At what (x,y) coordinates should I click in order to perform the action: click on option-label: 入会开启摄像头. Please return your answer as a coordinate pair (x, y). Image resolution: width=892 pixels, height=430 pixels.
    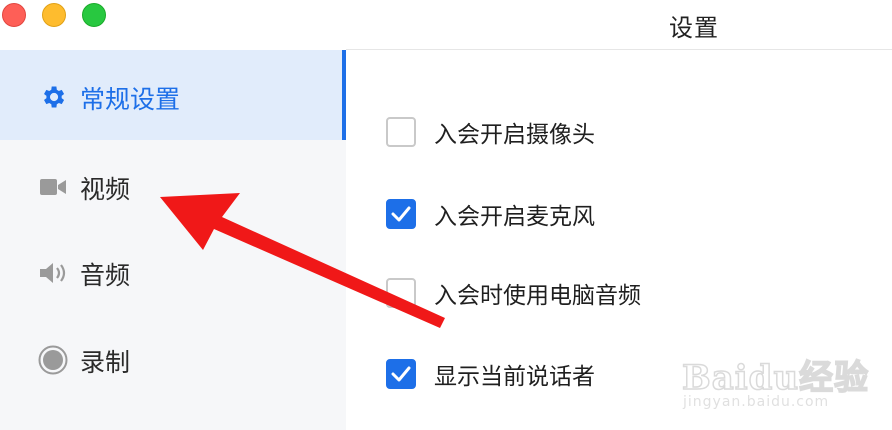
    Looking at the image, I should click on (514, 135).